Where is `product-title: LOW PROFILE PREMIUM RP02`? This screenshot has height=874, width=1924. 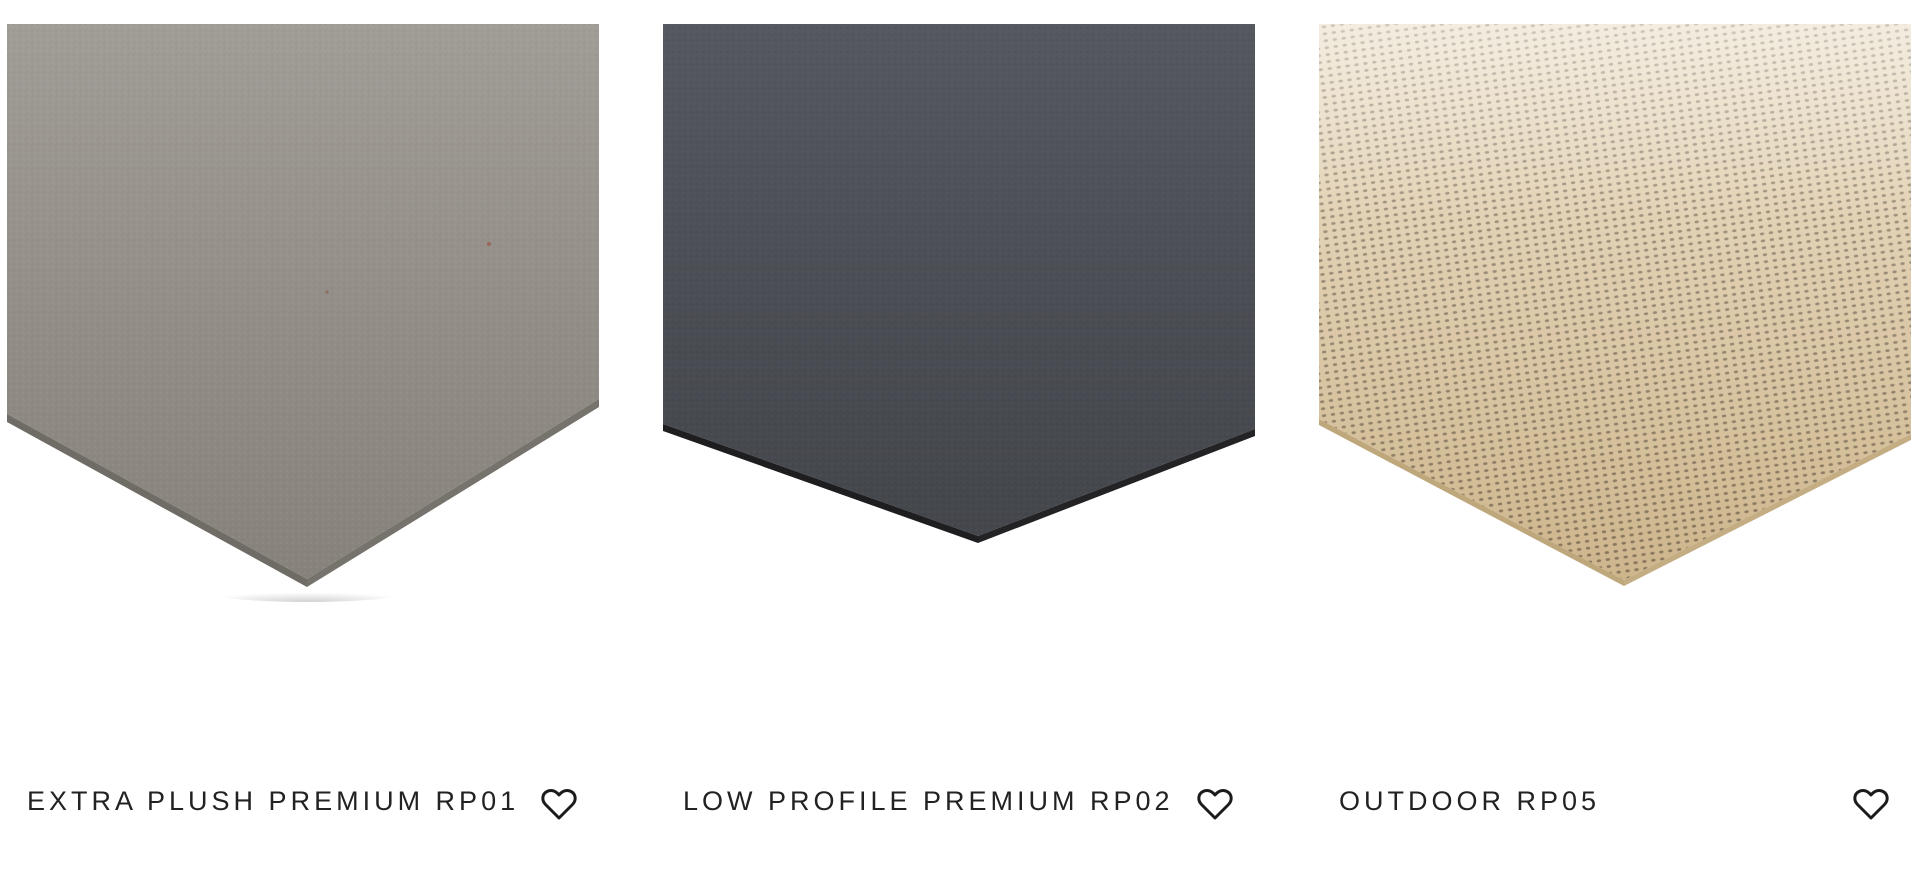
product-title: LOW PROFILE PREMIUM RP02 is located at coordinates (928, 801).